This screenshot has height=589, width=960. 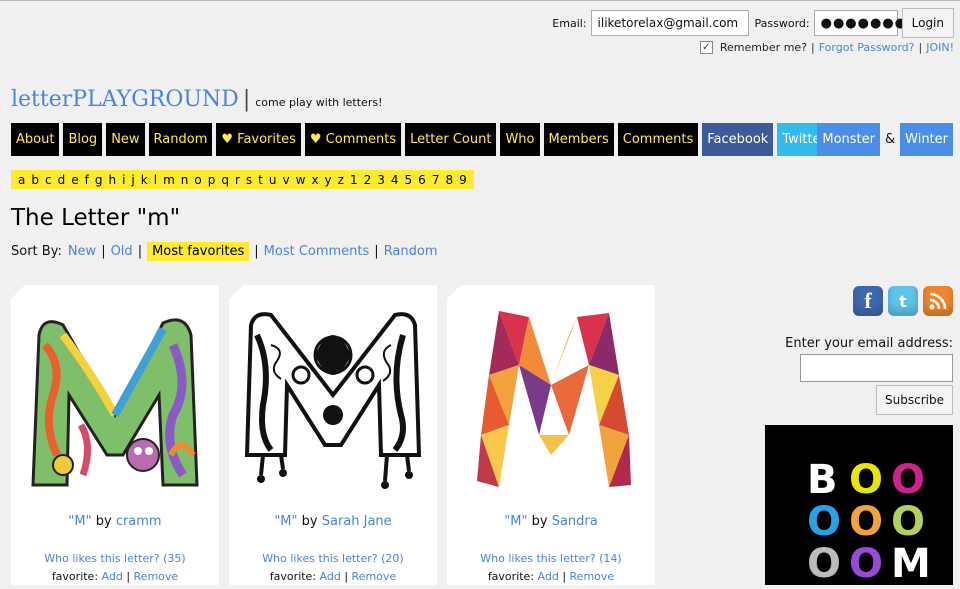 I want to click on who-likes-link: Who likes this letter? (14), so click(x=551, y=558).